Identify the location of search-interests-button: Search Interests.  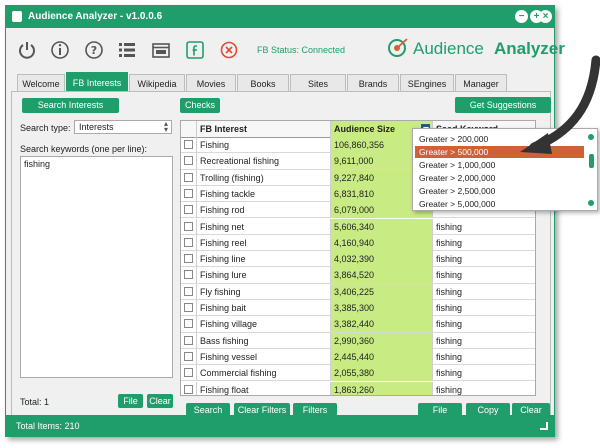
(70, 105).